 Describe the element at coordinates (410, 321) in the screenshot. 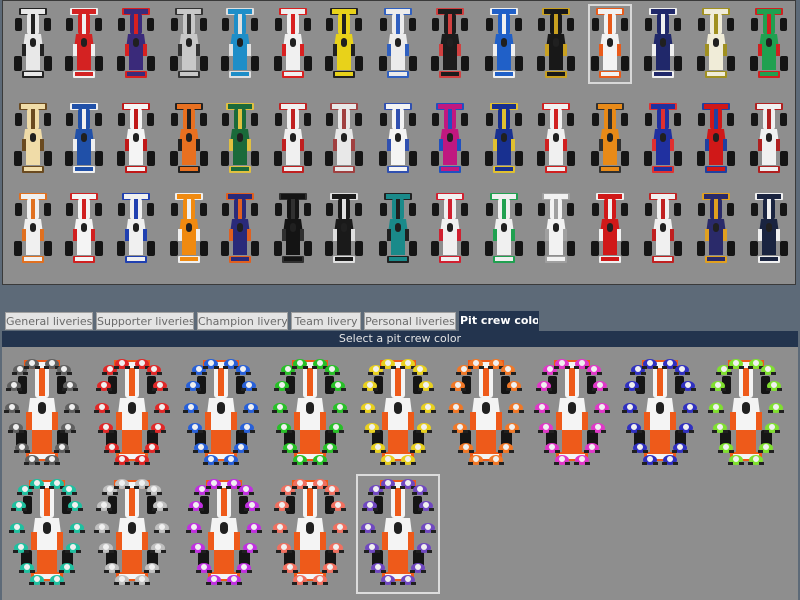

I see `tab-personal-liveries: Personal liveries` at that location.